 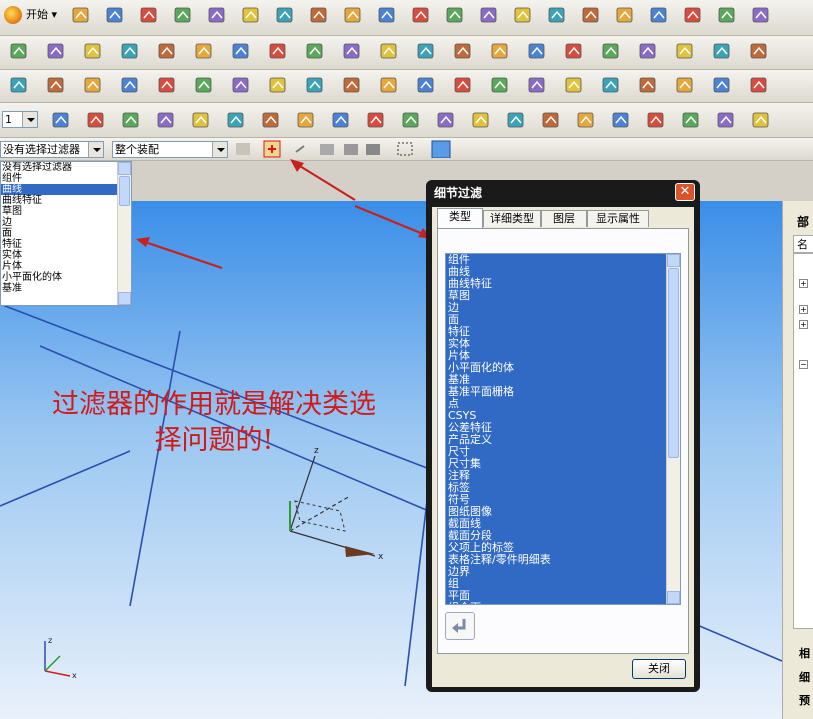 I want to click on blend-icon, so click(x=611, y=85).